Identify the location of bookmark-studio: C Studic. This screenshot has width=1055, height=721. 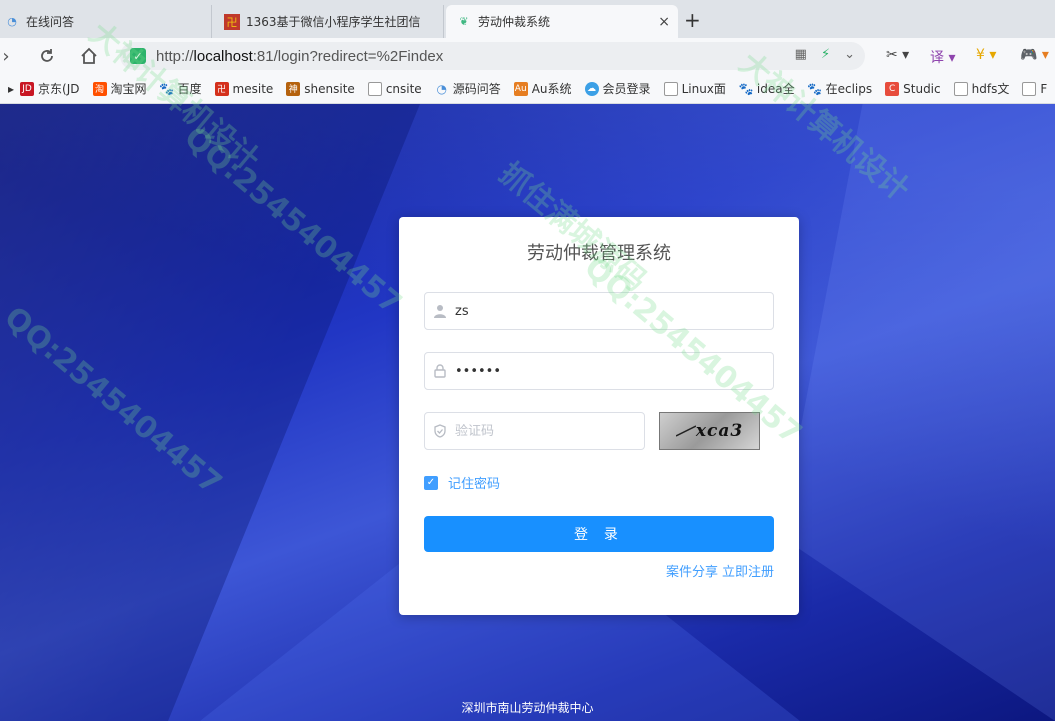
(913, 88).